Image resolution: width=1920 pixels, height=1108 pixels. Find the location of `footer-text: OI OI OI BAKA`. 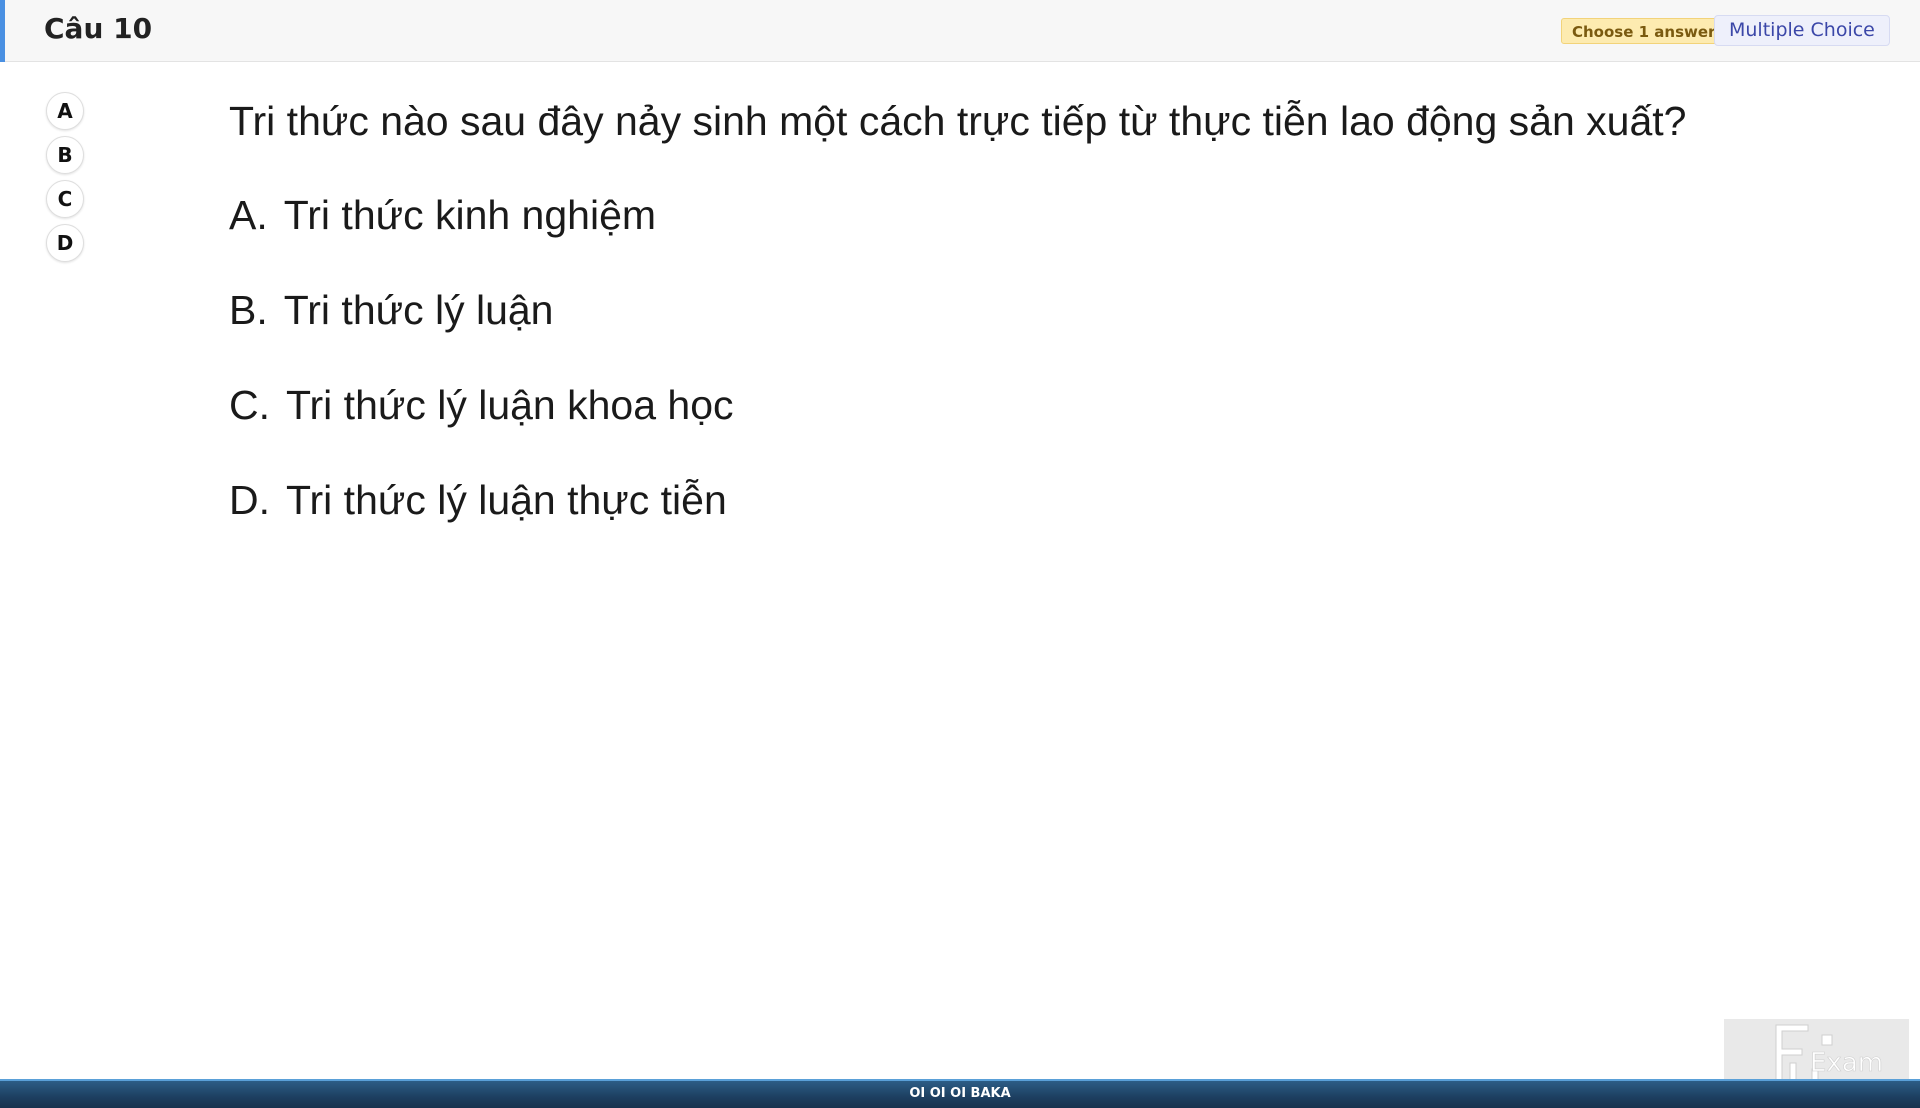

footer-text: OI OI OI BAKA is located at coordinates (960, 1093).